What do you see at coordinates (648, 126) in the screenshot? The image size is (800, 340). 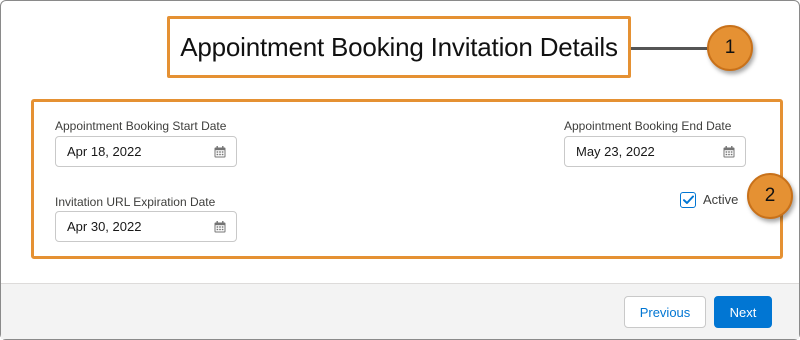 I see `end-date-label: Appointment Booking End Date` at bounding box center [648, 126].